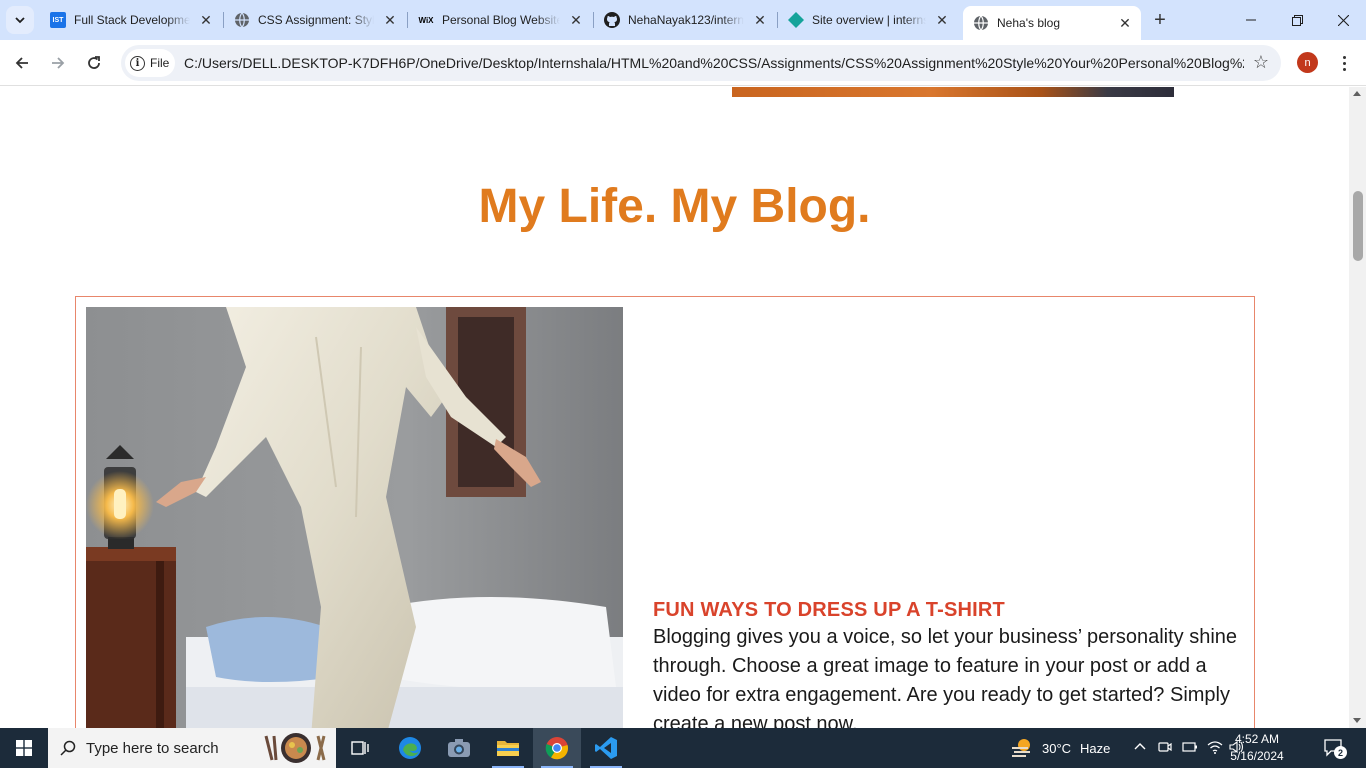  Describe the element at coordinates (1215, 748) in the screenshot. I see `wifi-icon` at that location.